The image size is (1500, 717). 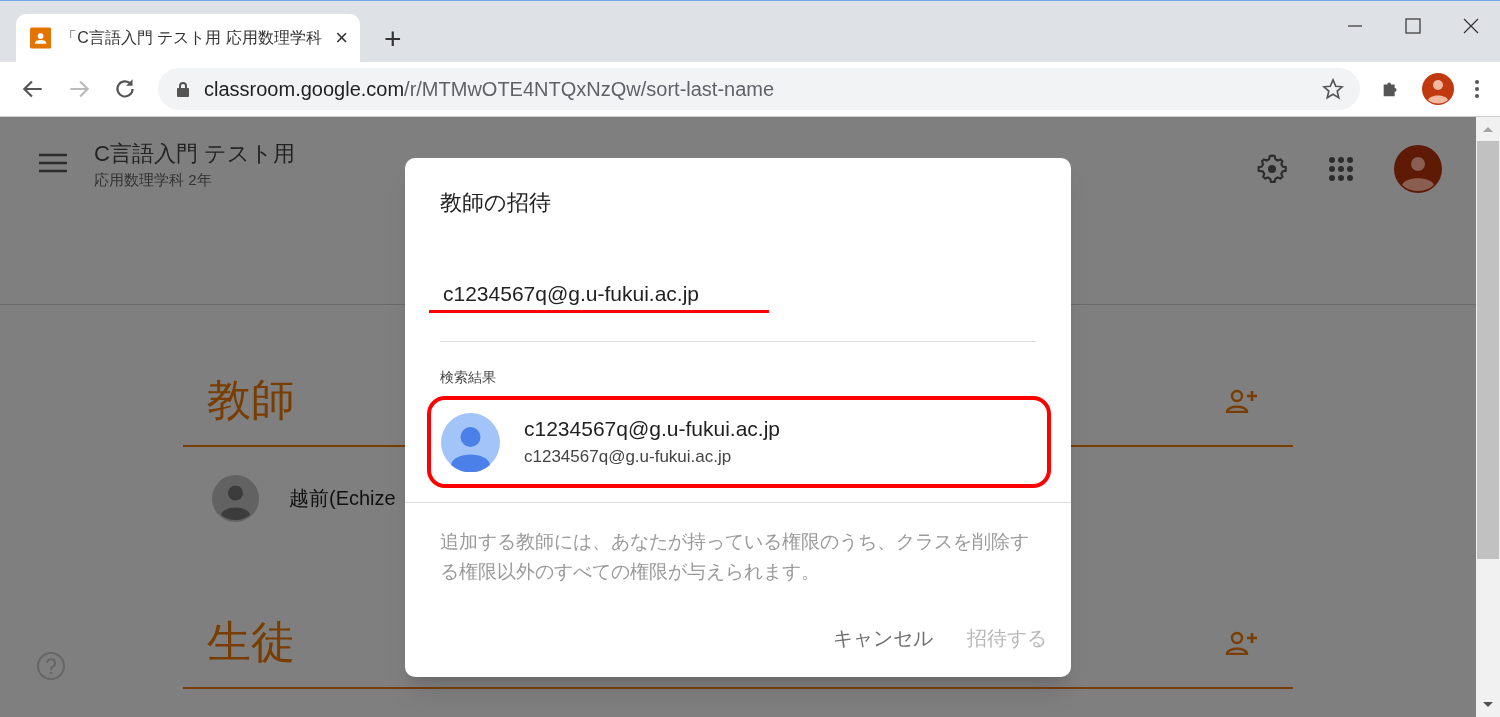 I want to click on result-name: c1234567q@g.u-fukui.ac.jp, so click(x=652, y=429).